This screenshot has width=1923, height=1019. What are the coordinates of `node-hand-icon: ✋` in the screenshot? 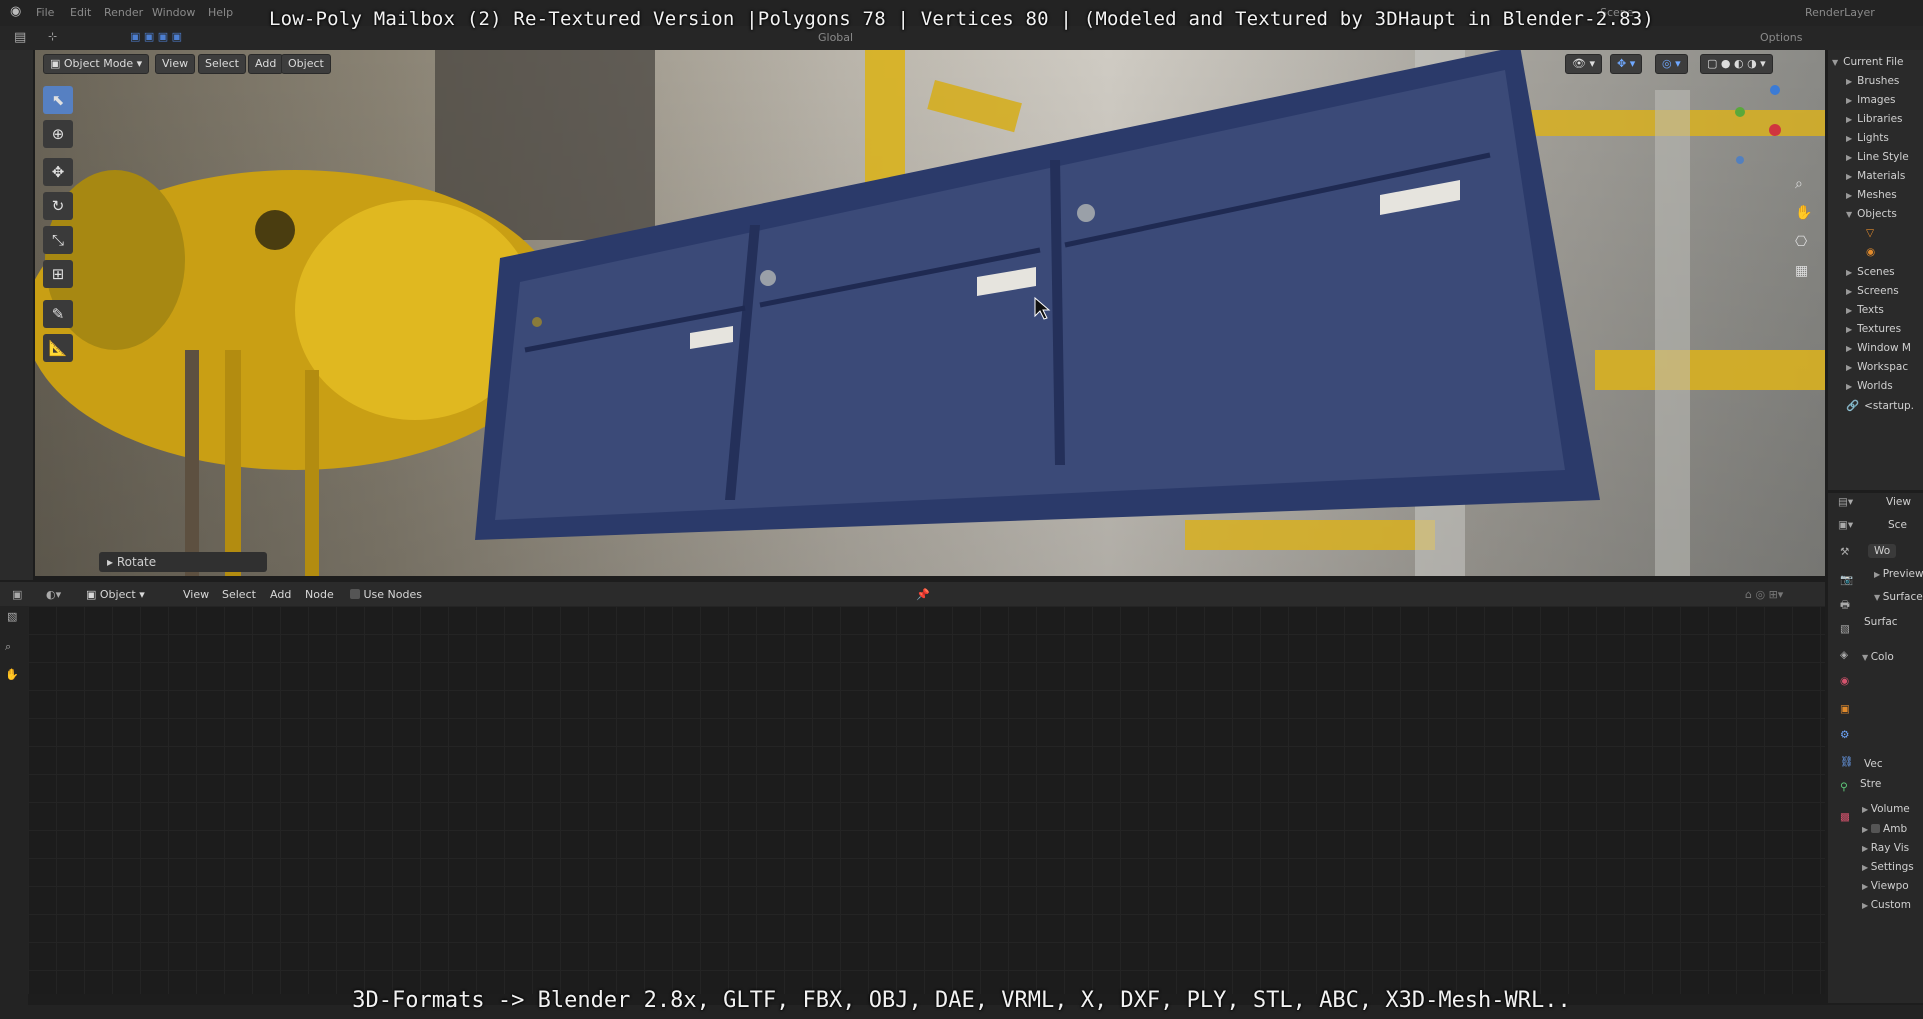 It's located at (12, 674).